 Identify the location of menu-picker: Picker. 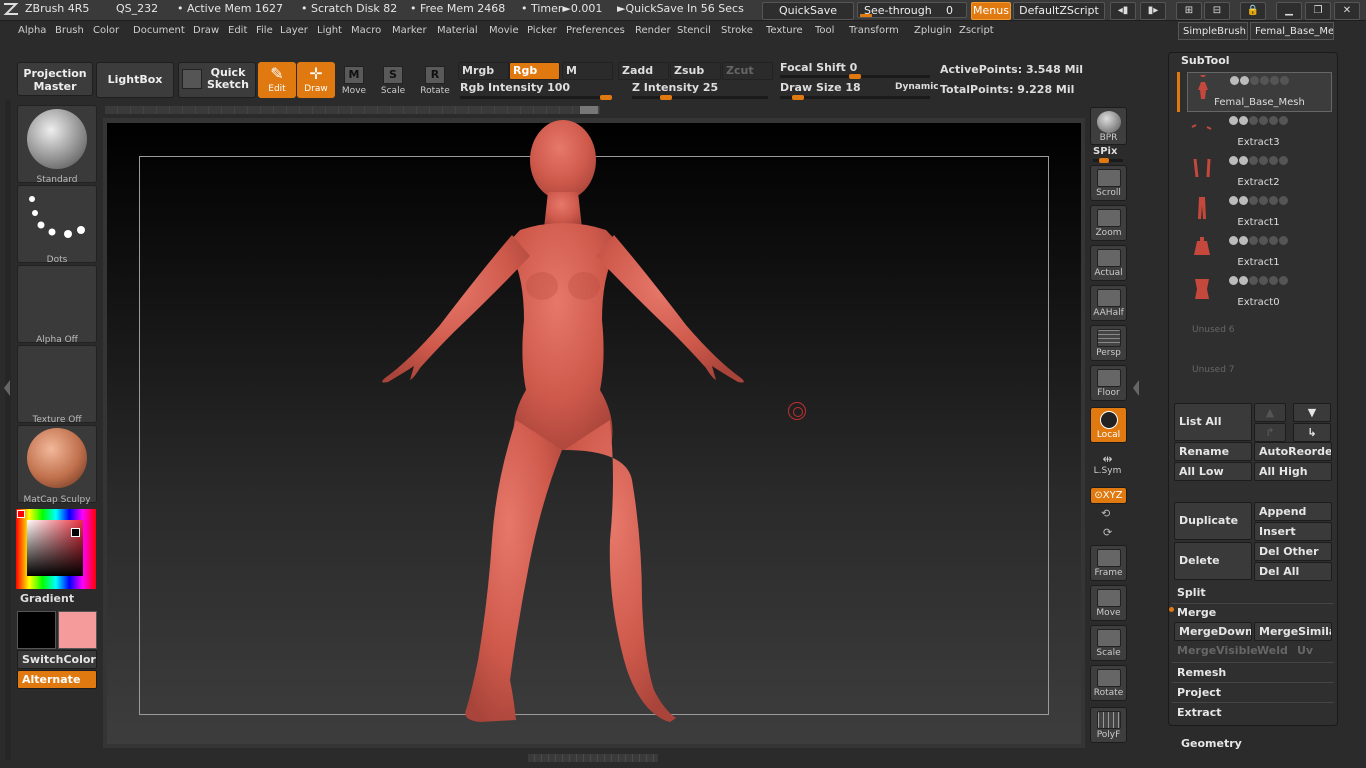
(542, 30).